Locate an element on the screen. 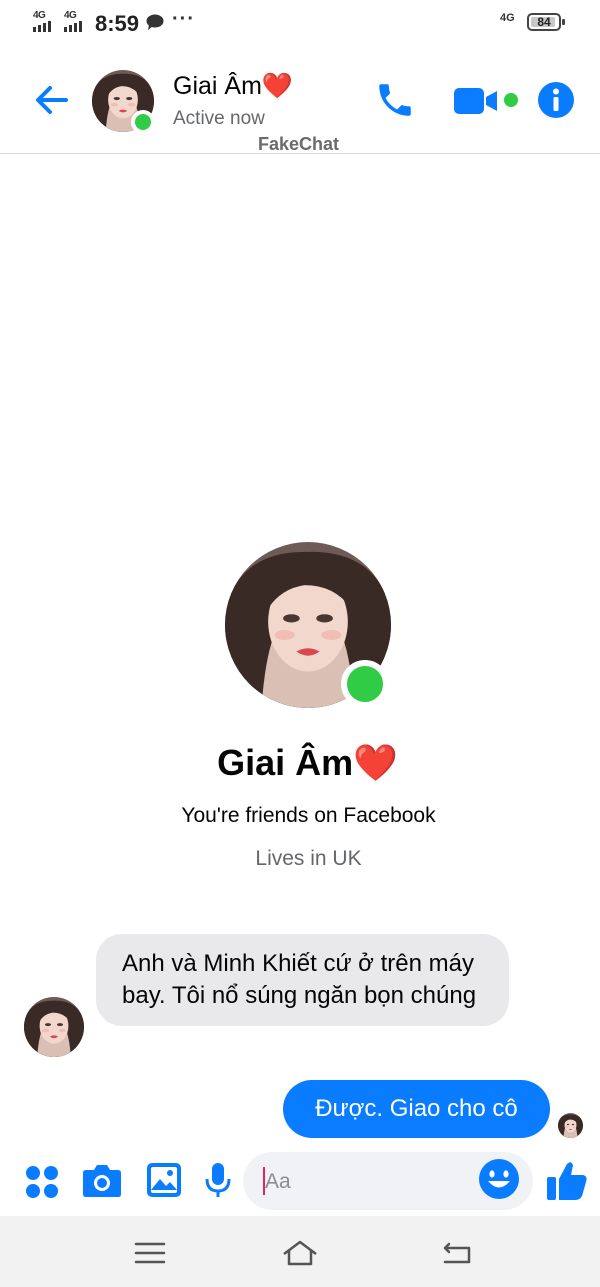 Image resolution: width=600 pixels, height=1287 pixels. battery-level: 84 is located at coordinates (544, 22).